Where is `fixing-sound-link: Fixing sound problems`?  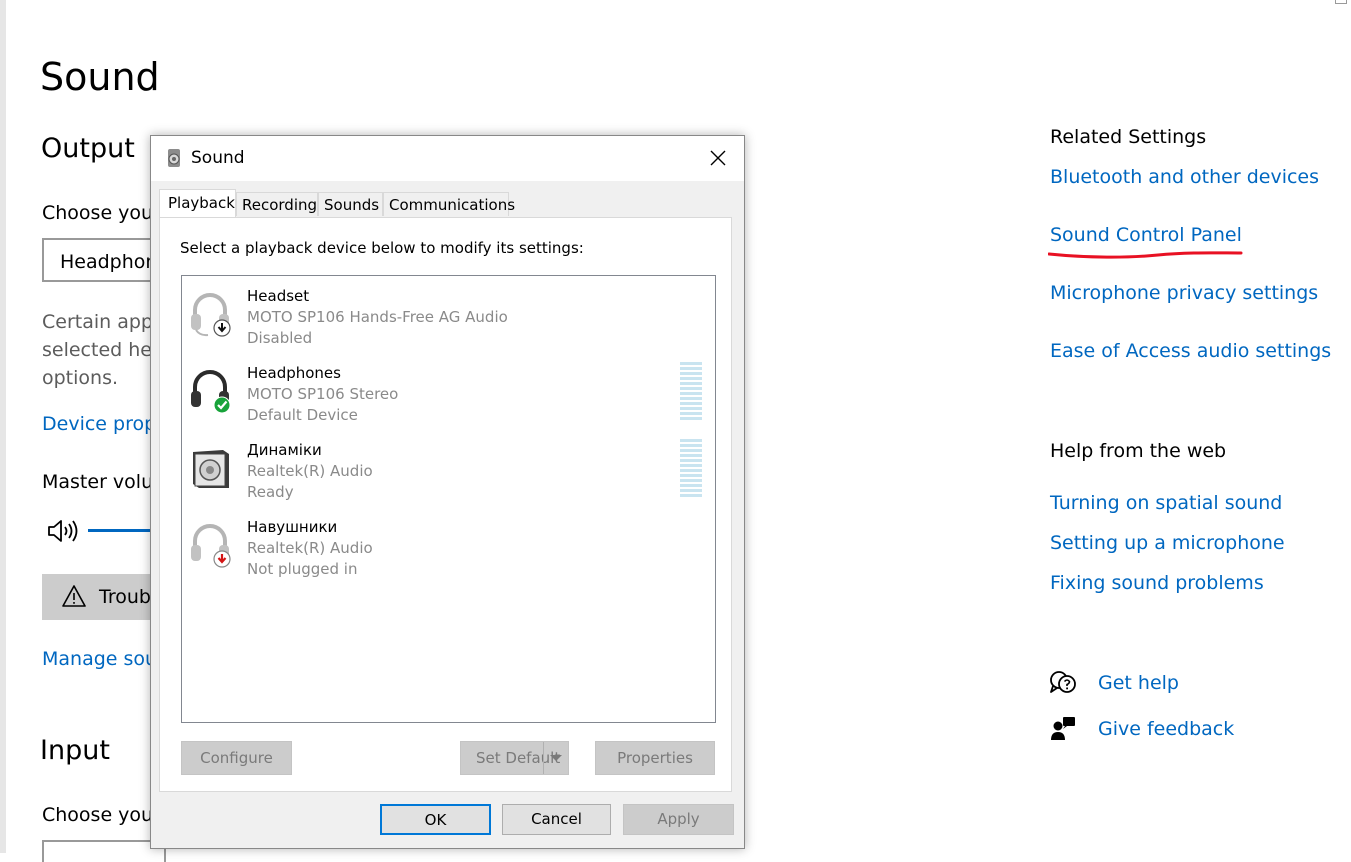
fixing-sound-link: Fixing sound problems is located at coordinates (1157, 583).